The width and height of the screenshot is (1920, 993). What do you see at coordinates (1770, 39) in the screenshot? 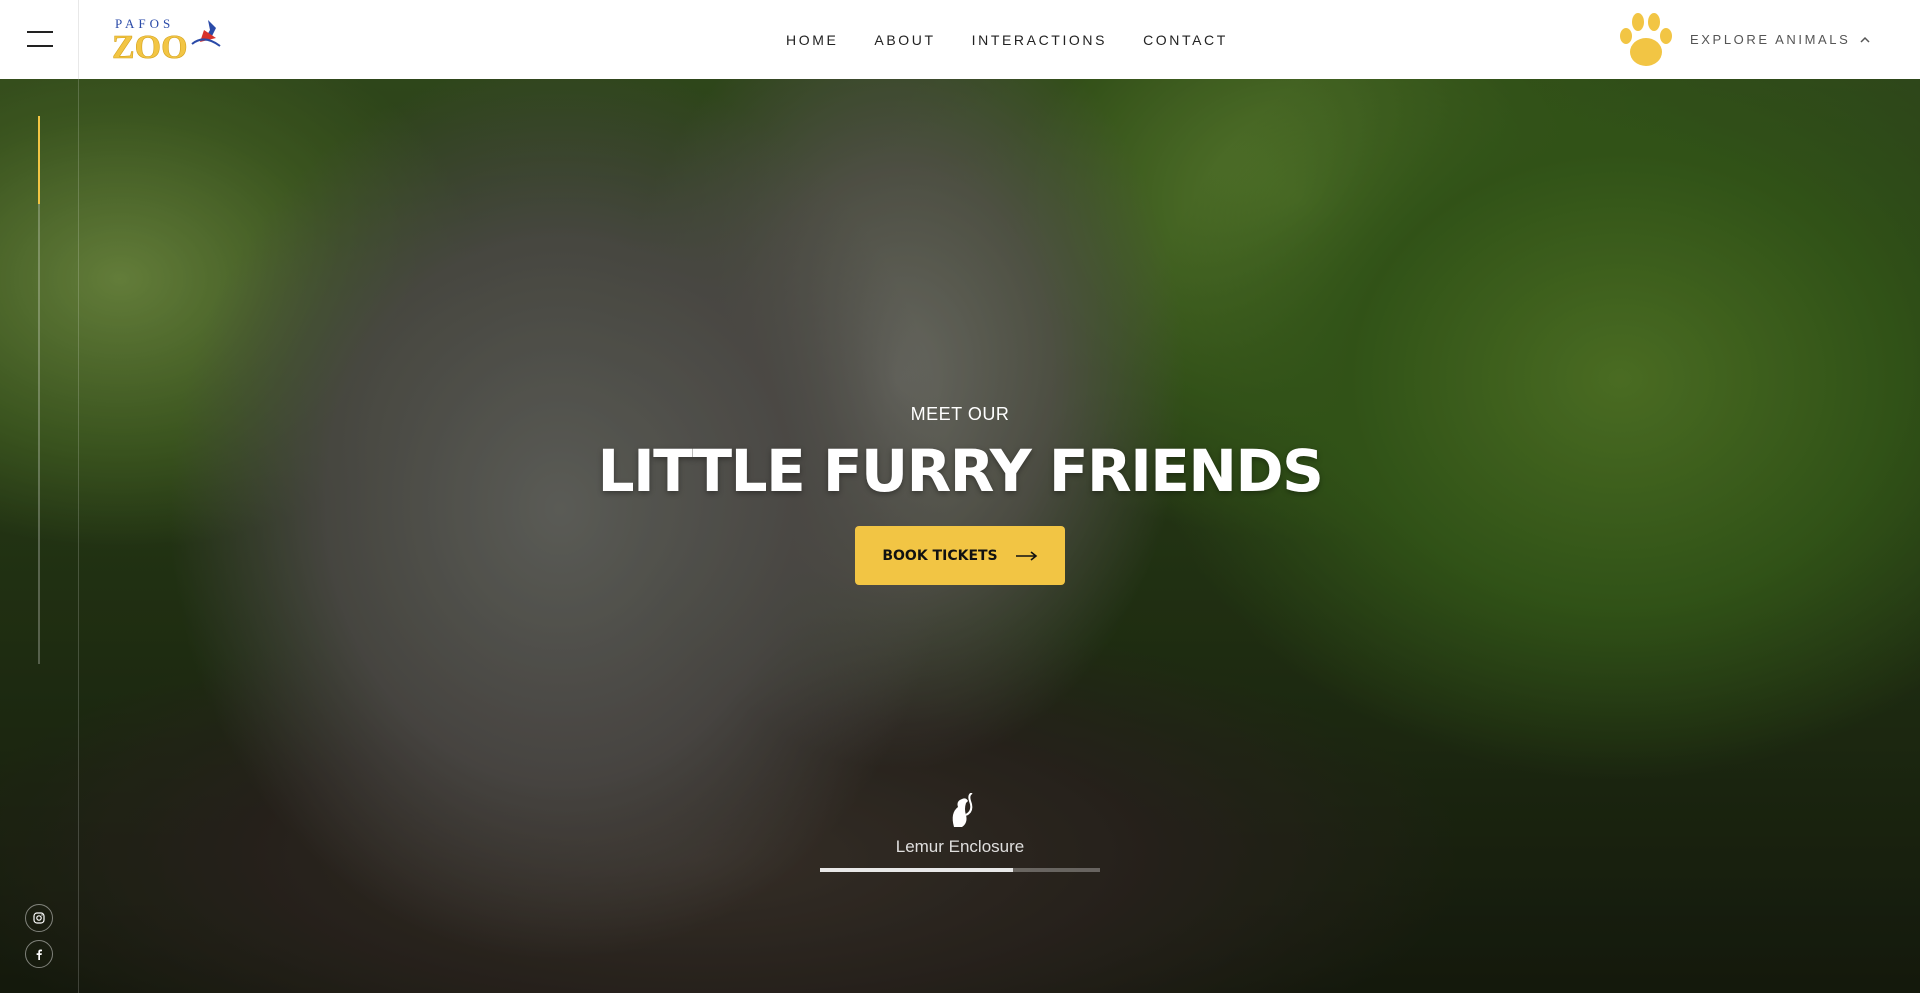
I see `explore-animals-label: EXPLORE ANIMALS` at bounding box center [1770, 39].